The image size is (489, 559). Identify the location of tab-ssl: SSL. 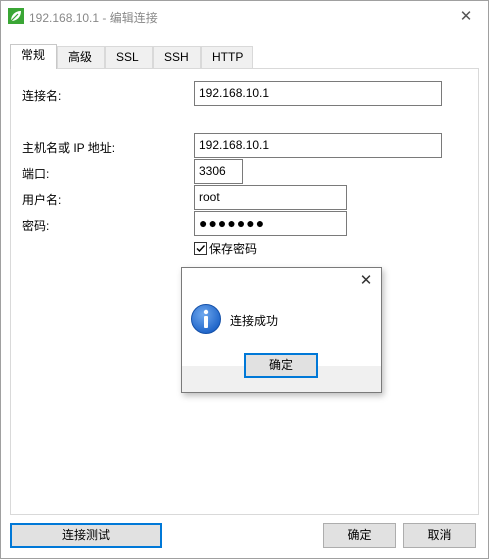
(129, 57).